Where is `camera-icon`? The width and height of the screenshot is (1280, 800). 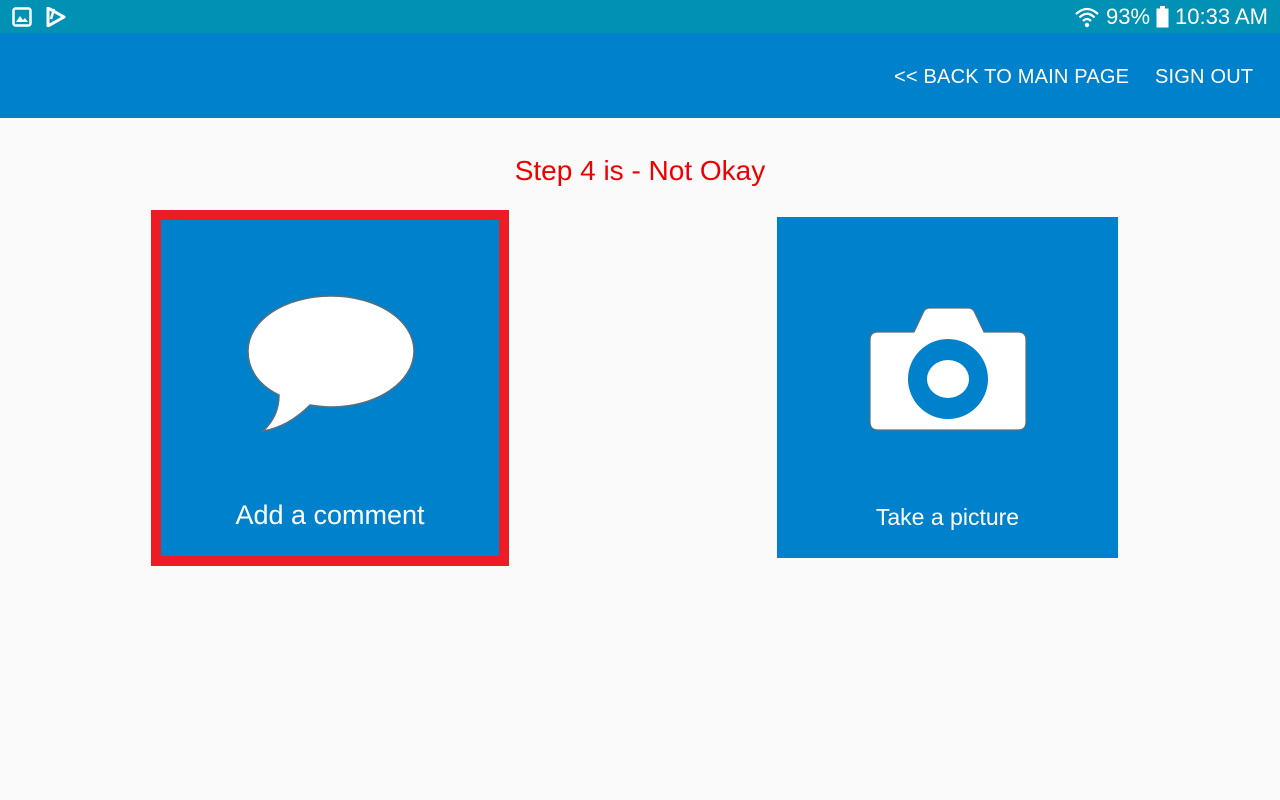
camera-icon is located at coordinates (948, 369).